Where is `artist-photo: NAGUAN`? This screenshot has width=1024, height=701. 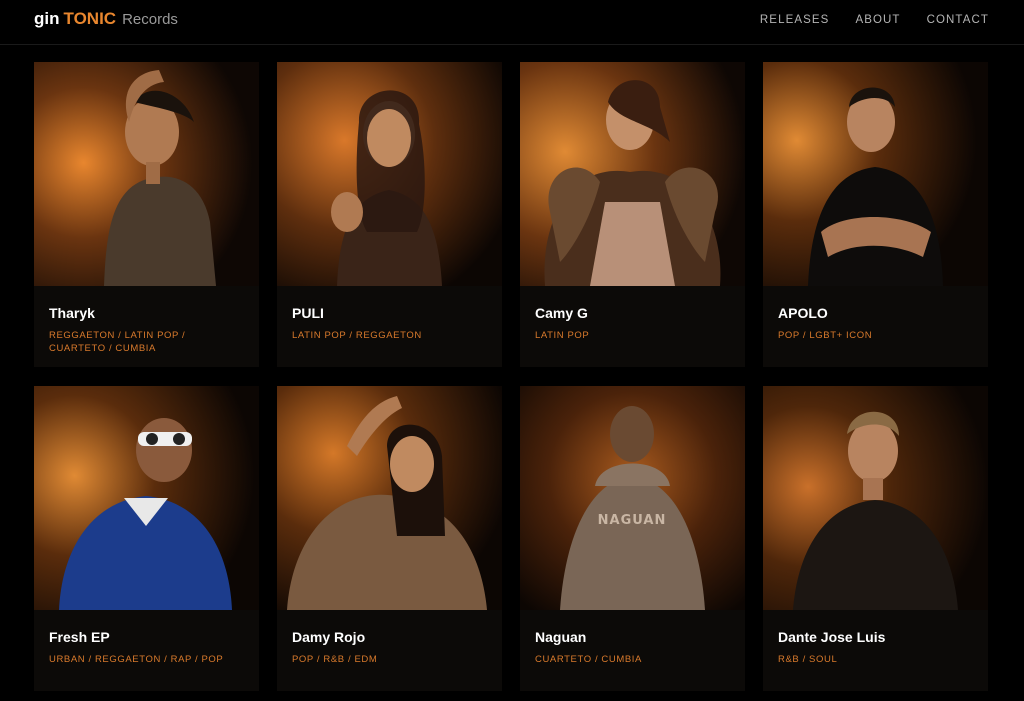
artist-photo: NAGUAN is located at coordinates (632, 498).